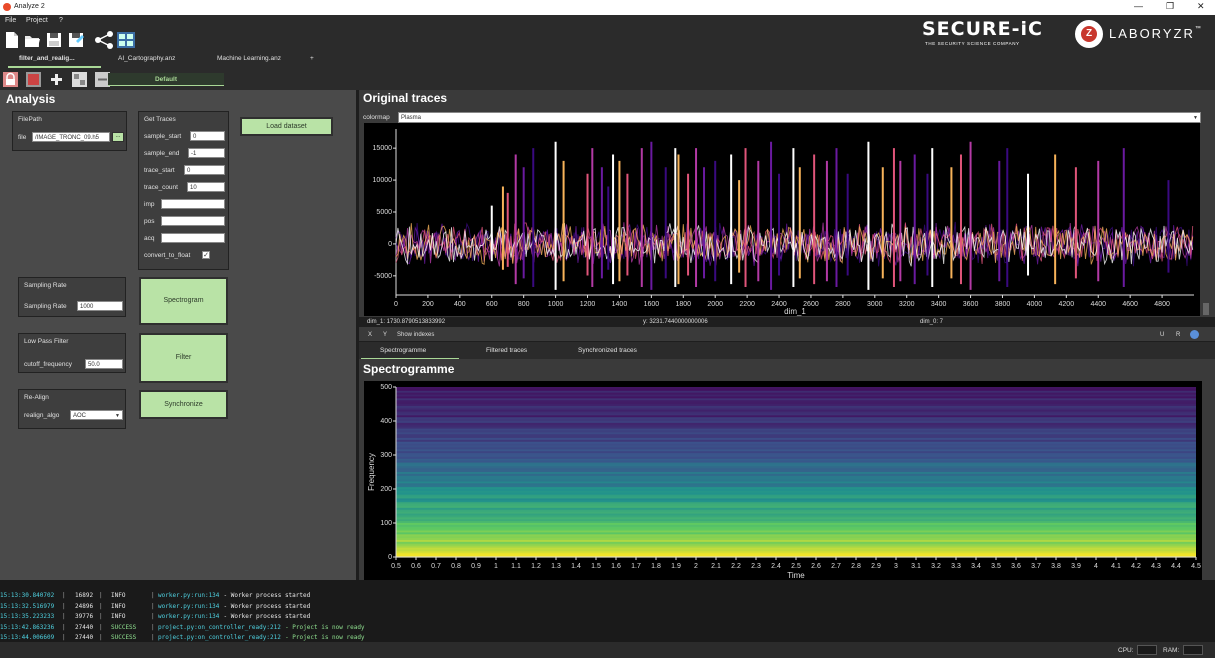 This screenshot has height=658, width=1215. I want to click on tab-add-button: +, so click(312, 58).